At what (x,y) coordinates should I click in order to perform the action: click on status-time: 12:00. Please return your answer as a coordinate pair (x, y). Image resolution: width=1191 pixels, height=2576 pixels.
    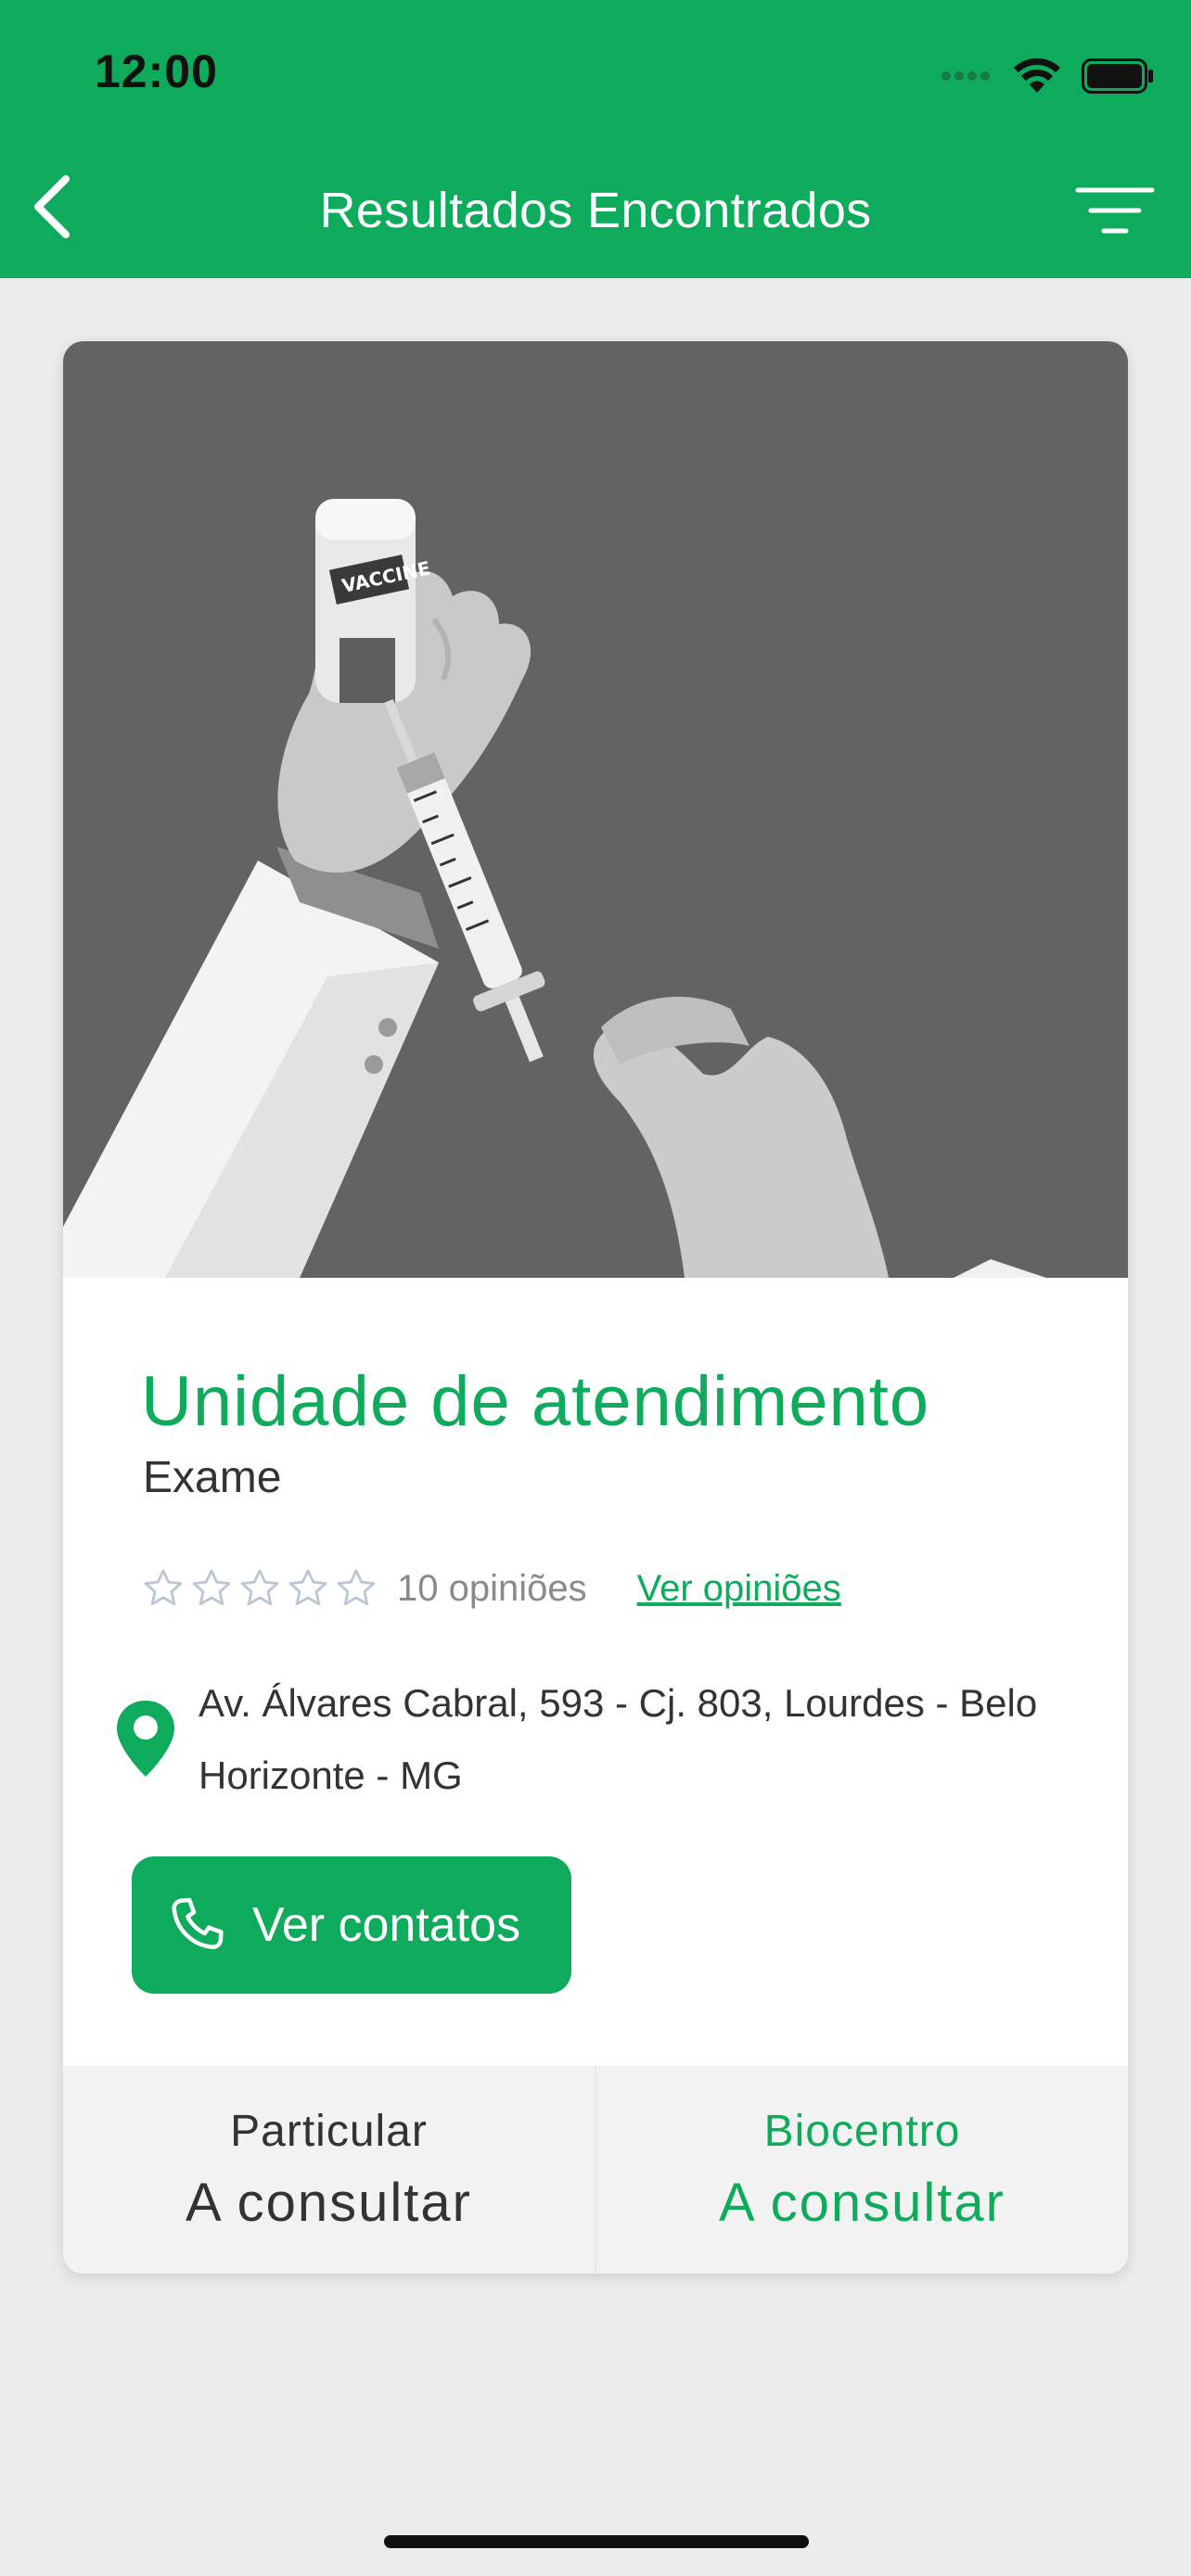
    Looking at the image, I should click on (156, 71).